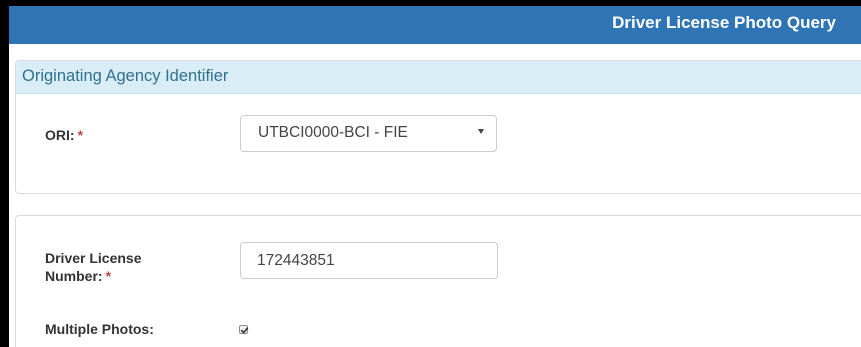 Image resolution: width=861 pixels, height=347 pixels. I want to click on multiple-photos-checkbox, so click(244, 329).